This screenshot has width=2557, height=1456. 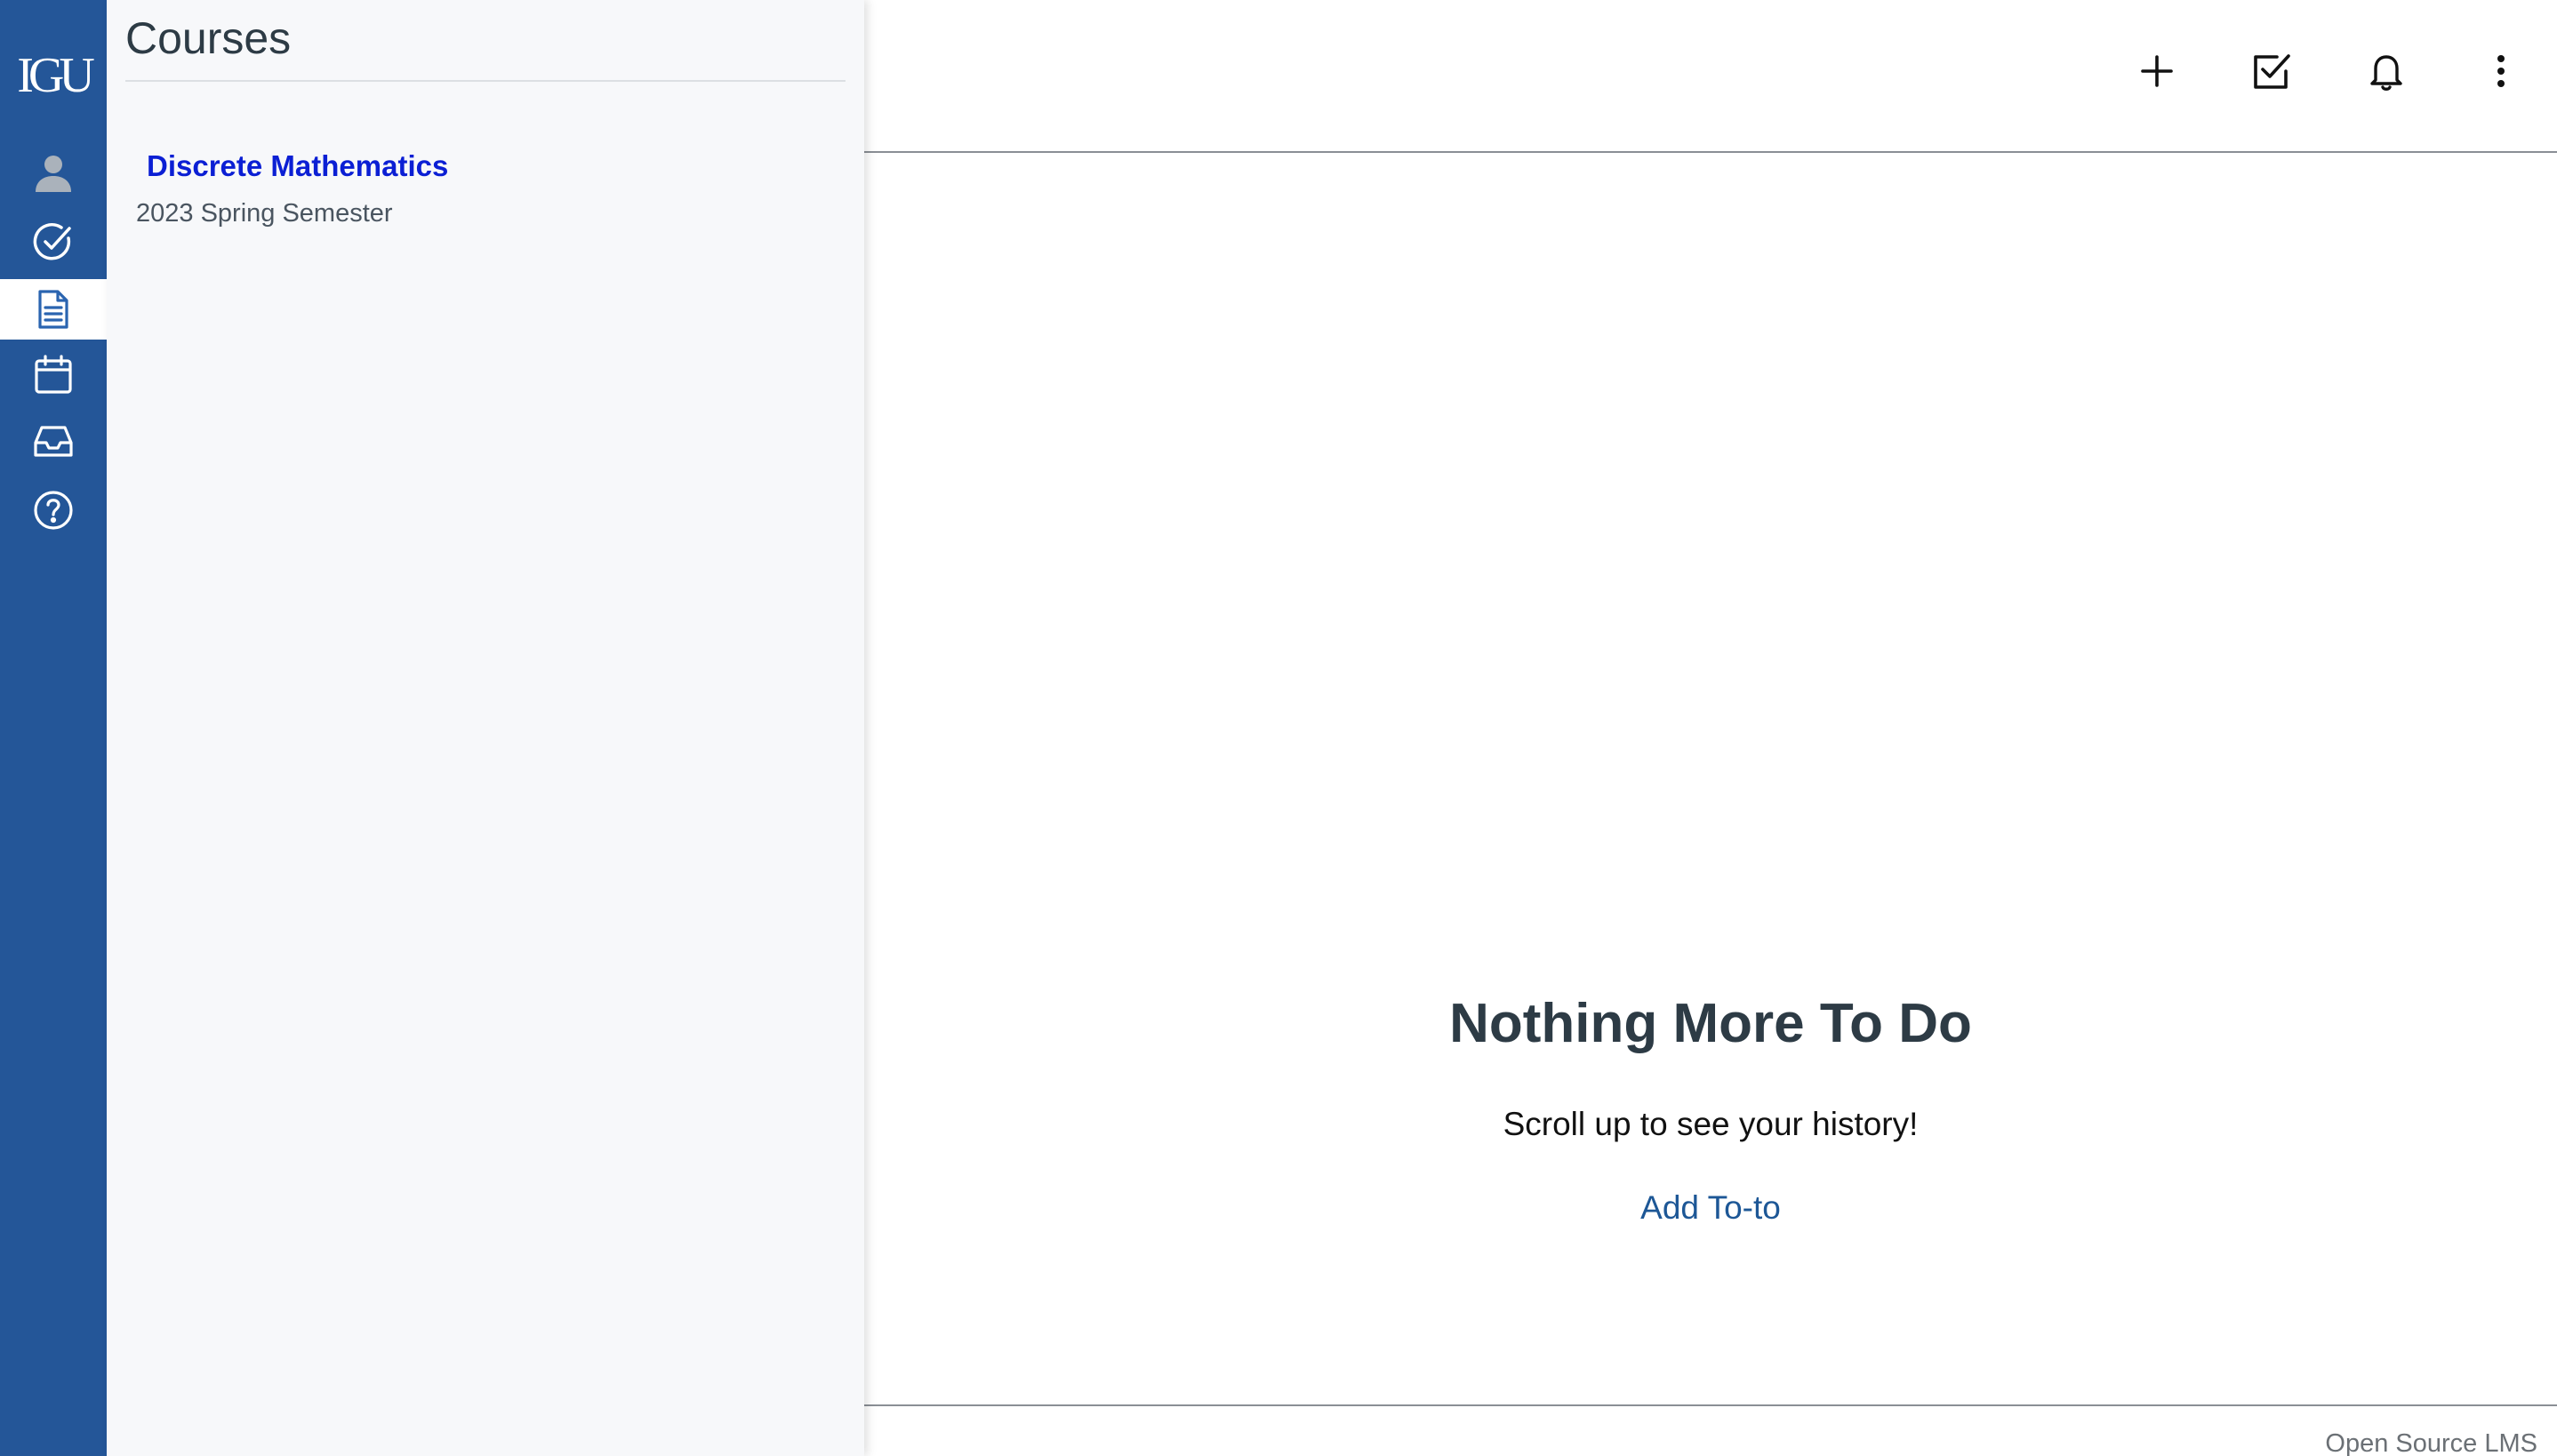 I want to click on nav-help, so click(x=53, y=510).